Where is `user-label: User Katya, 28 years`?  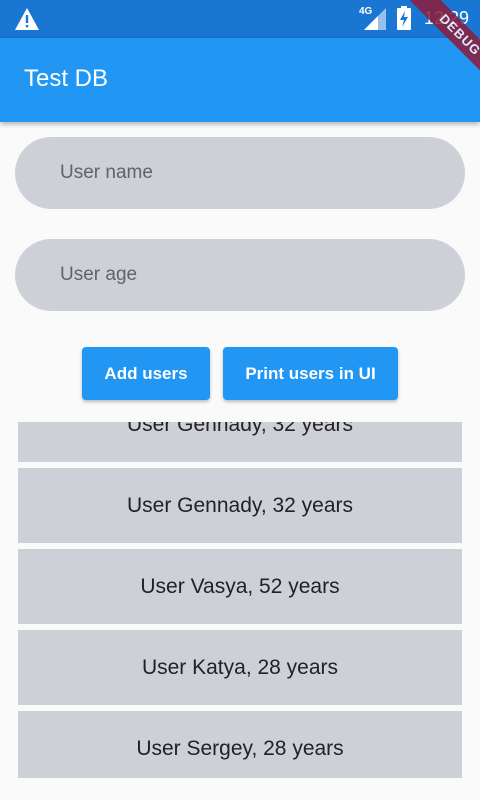
user-label: User Katya, 28 years is located at coordinates (240, 667).